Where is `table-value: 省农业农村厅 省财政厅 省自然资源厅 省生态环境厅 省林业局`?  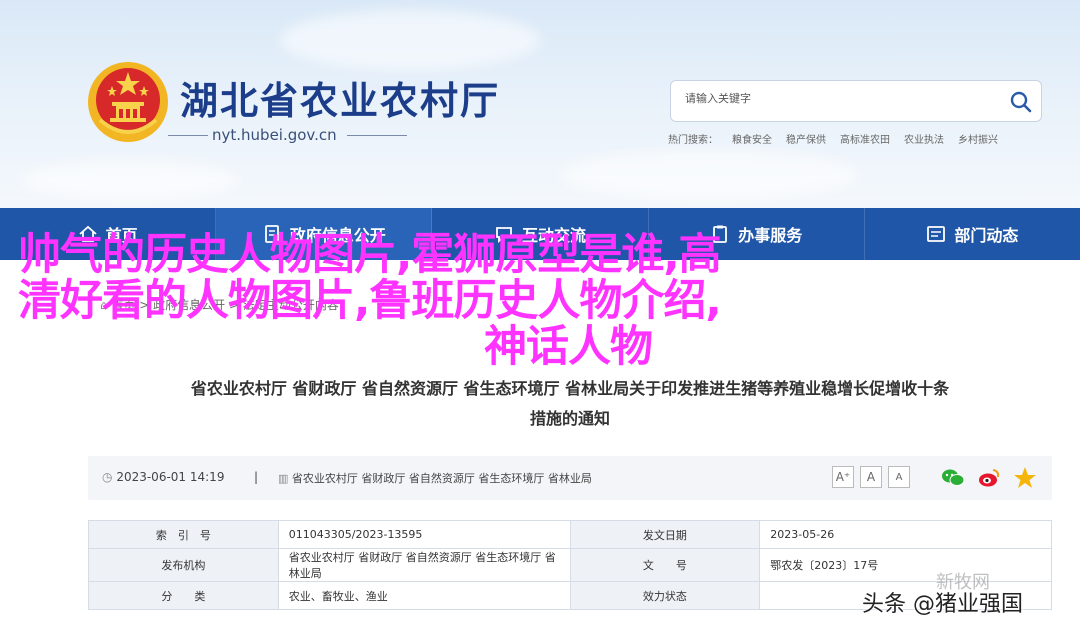 table-value: 省农业农村厅 省财政厅 省自然资源厅 省生态环境厅 省林业局 is located at coordinates (424, 565).